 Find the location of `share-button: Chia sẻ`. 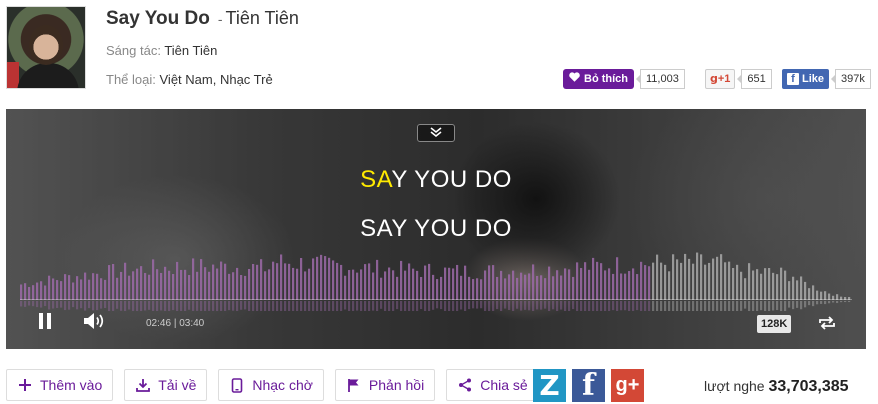

share-button: Chia sẻ is located at coordinates (492, 385).